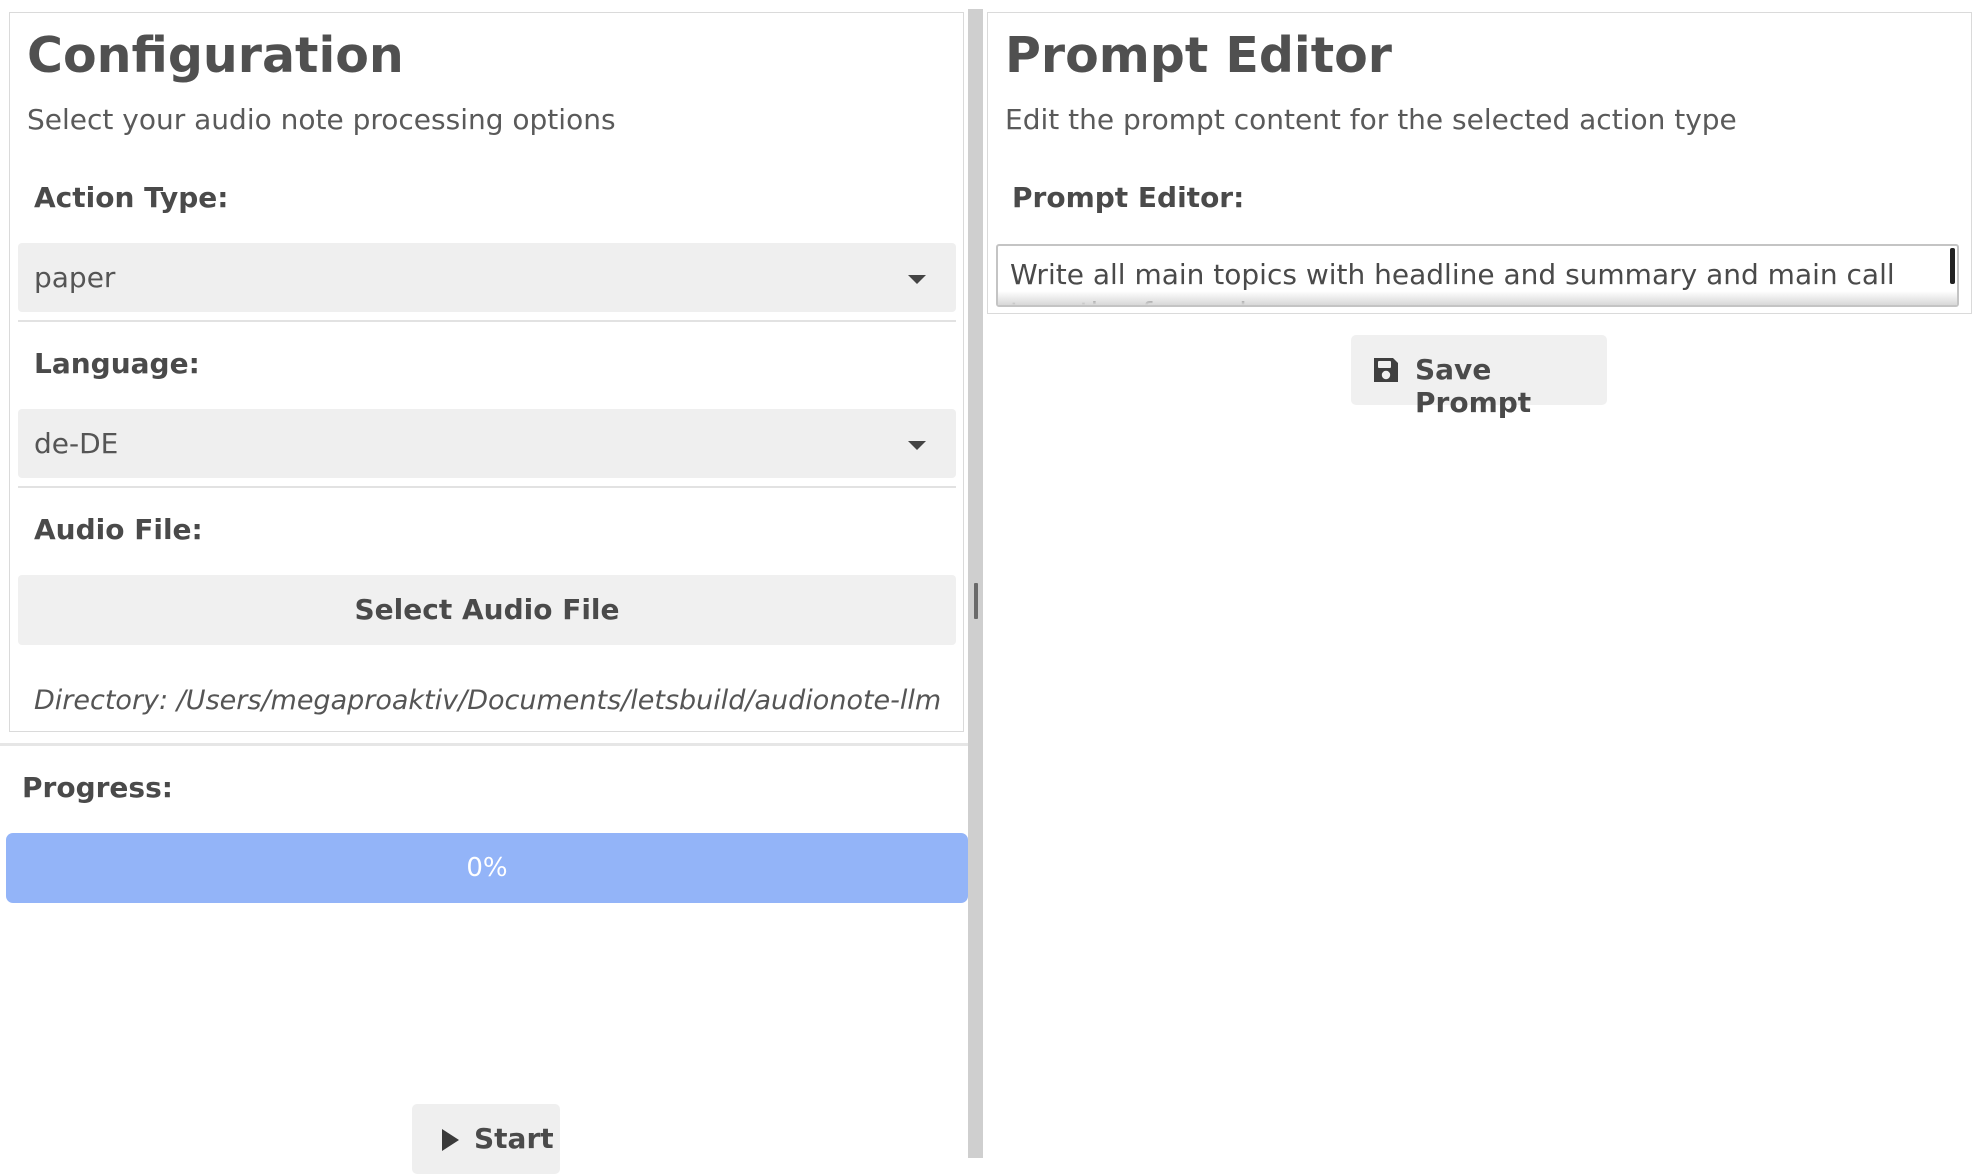 This screenshot has height=1174, width=1980. Describe the element at coordinates (215, 55) in the screenshot. I see `configuration-title: Configuration` at that location.